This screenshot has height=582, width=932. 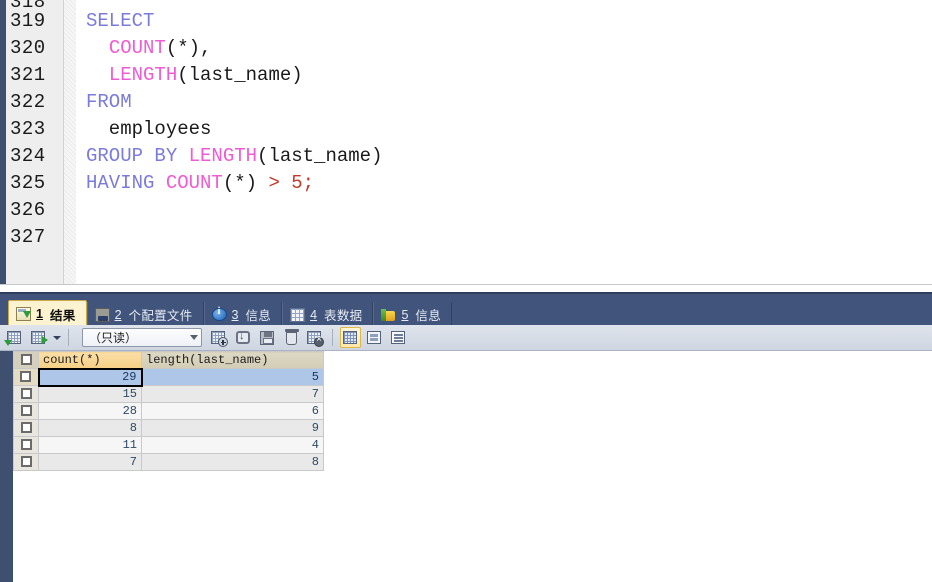 I want to click on tab-index: 2, so click(x=118, y=314).